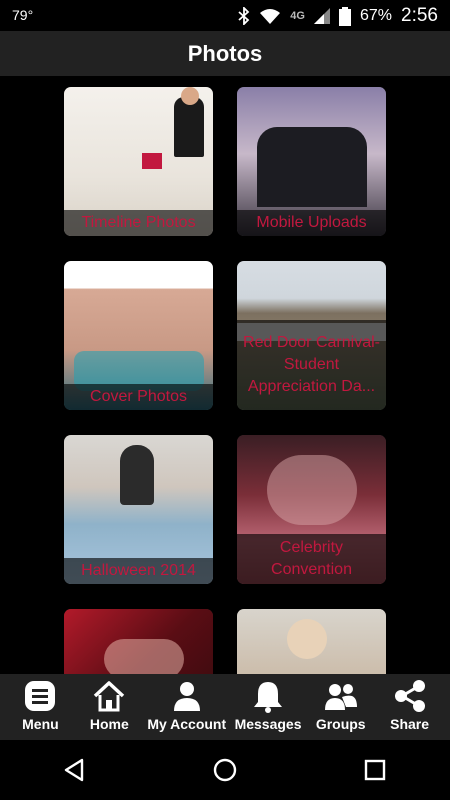 The image size is (450, 800). What do you see at coordinates (270, 16) in the screenshot?
I see `wifi-icon` at bounding box center [270, 16].